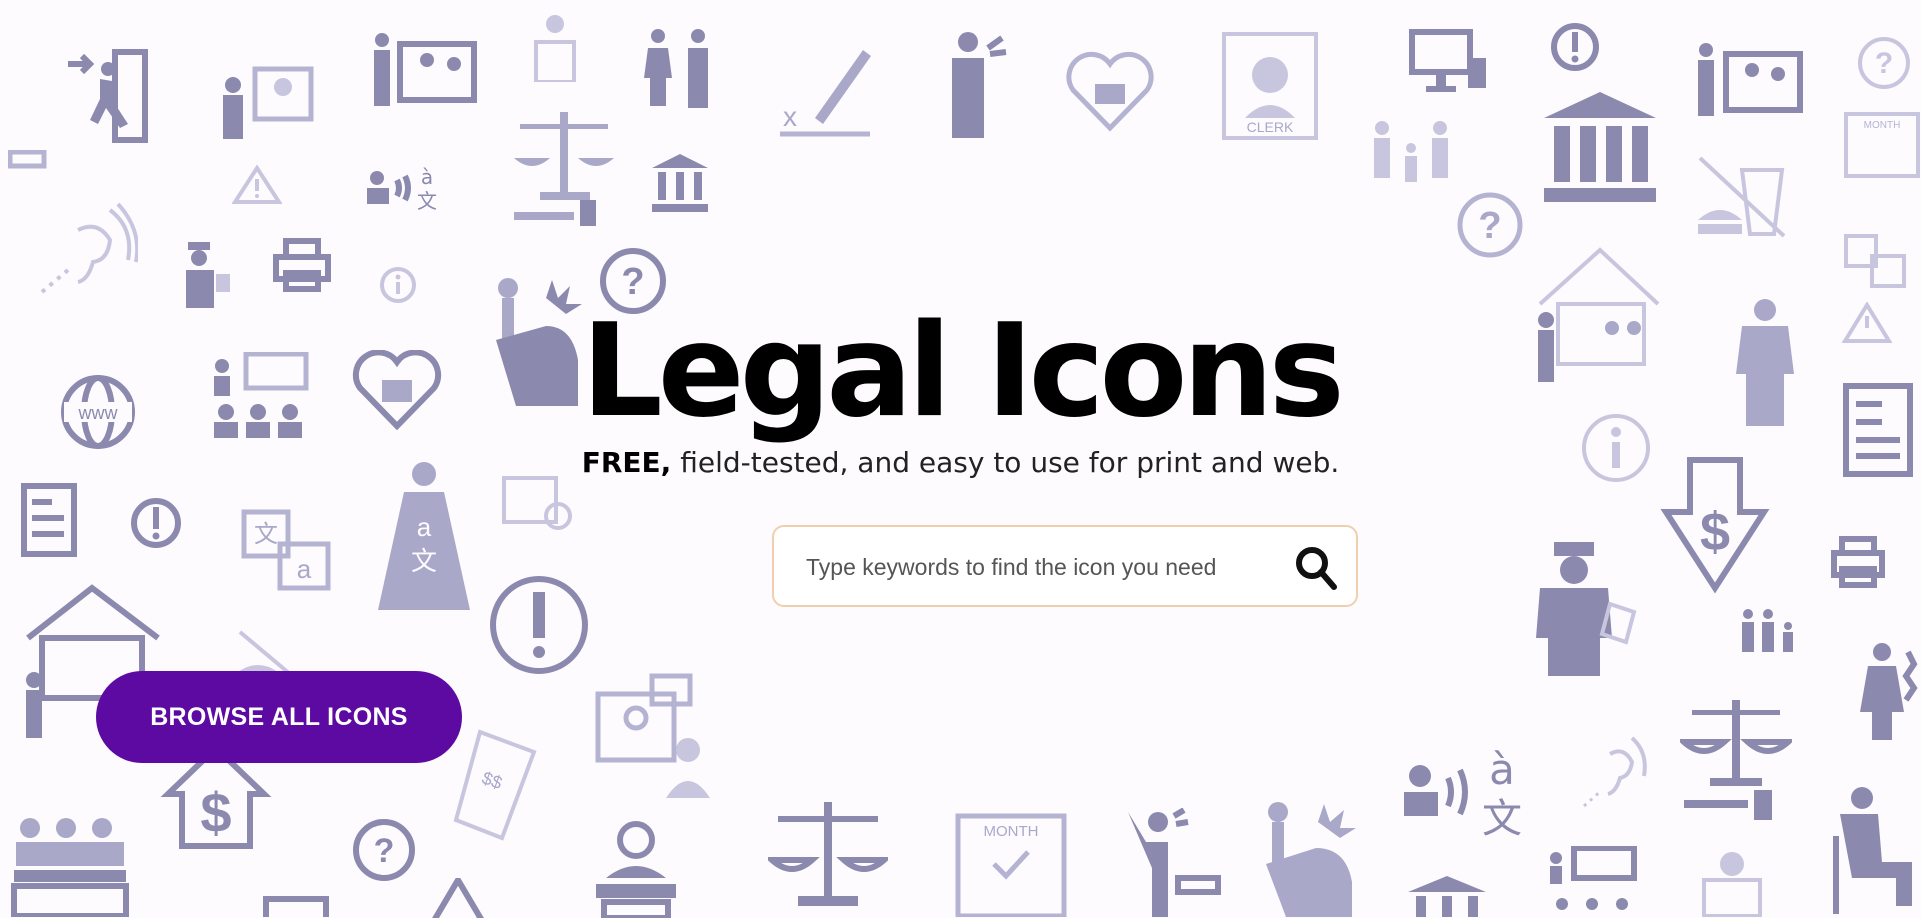 The height and width of the screenshot is (918, 1921). Describe the element at coordinates (1593, 878) in the screenshot. I see `presenter-audience-icon` at that location.